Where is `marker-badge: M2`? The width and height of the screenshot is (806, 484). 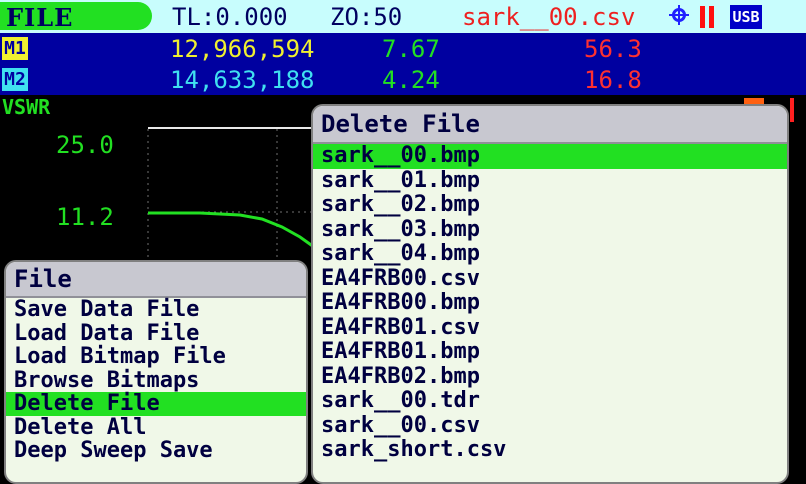 marker-badge: M2 is located at coordinates (15, 79).